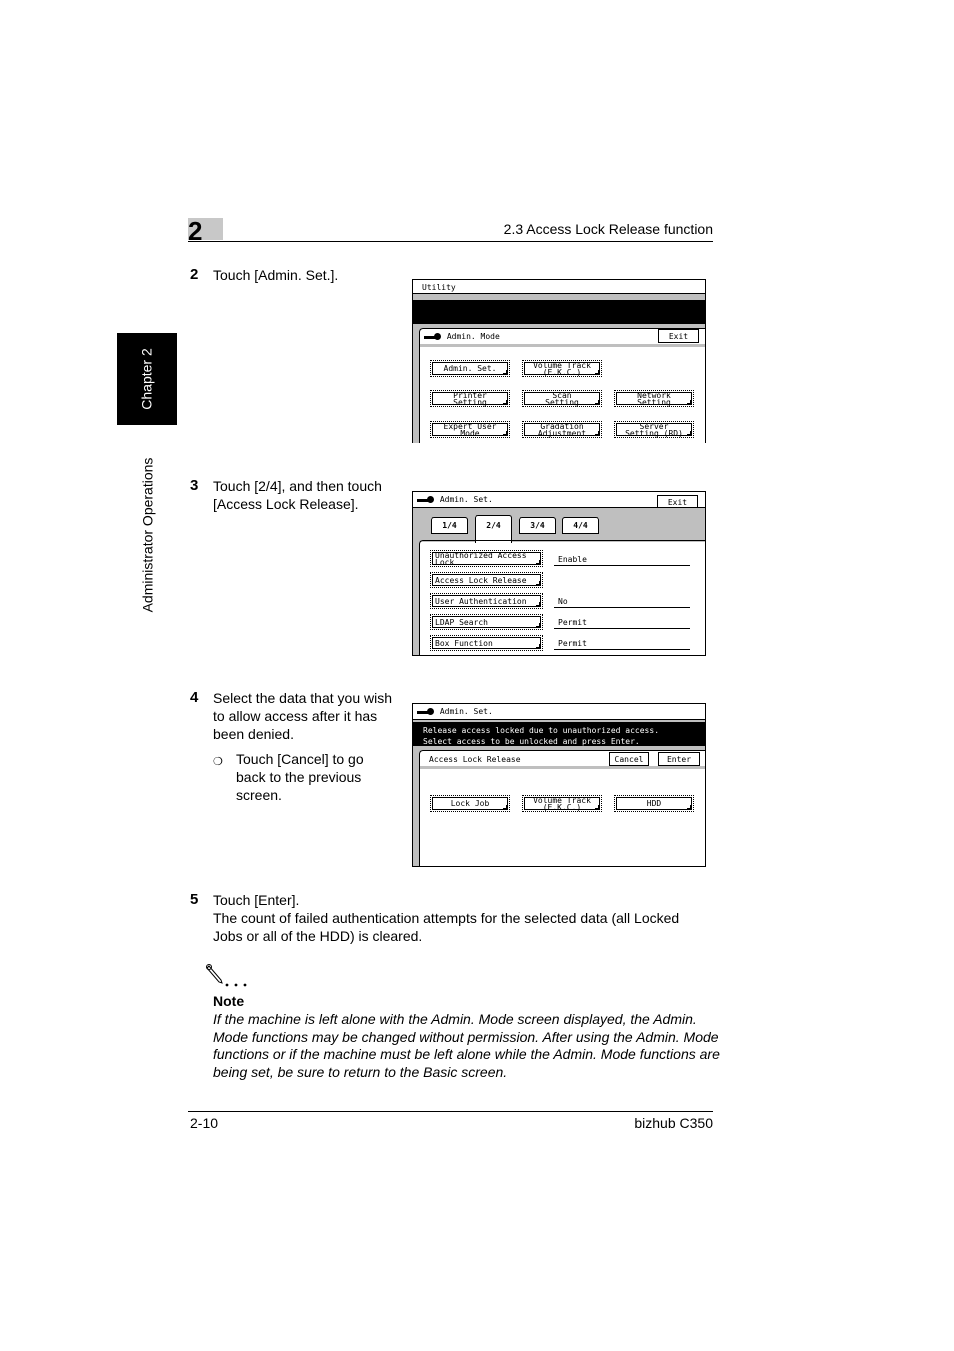  I want to click on step-number: 2, so click(194, 274).